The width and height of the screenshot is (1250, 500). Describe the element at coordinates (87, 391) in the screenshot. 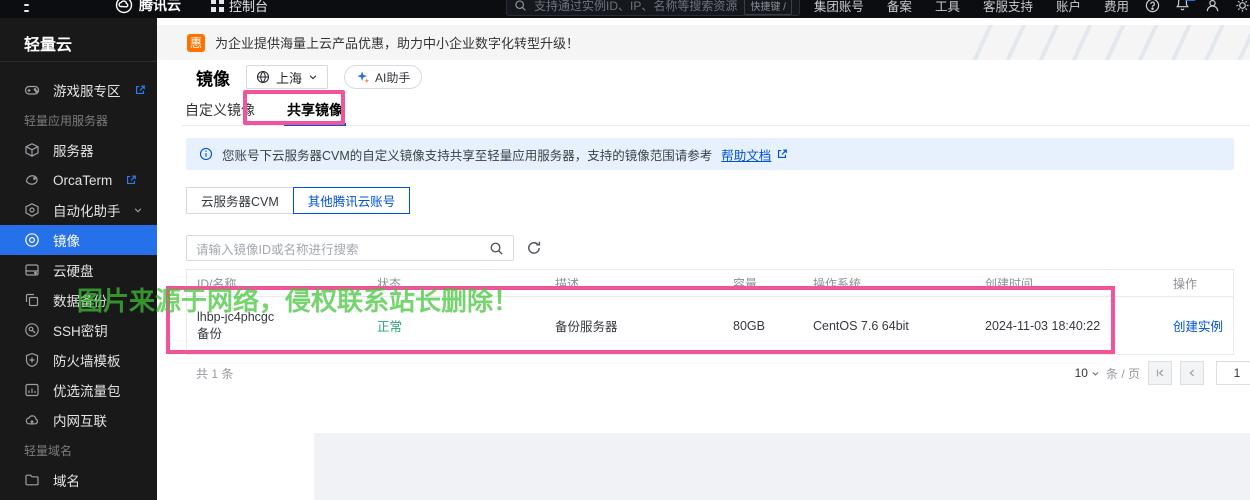

I see `sidebar-item-label: 优选流量包` at that location.